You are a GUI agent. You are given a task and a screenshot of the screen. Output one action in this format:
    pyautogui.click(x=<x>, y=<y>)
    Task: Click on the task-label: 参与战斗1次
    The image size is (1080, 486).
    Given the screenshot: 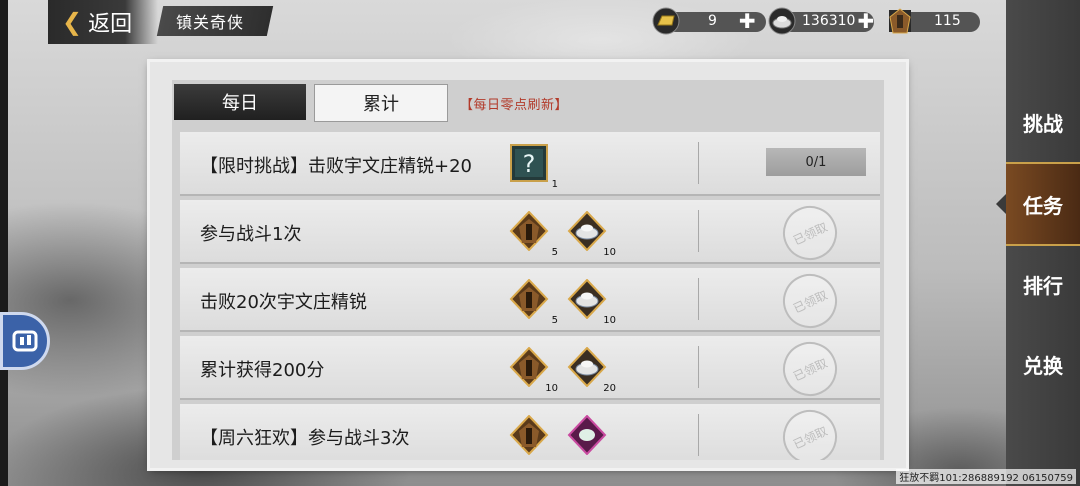 What is the action you would take?
    pyautogui.click(x=251, y=234)
    